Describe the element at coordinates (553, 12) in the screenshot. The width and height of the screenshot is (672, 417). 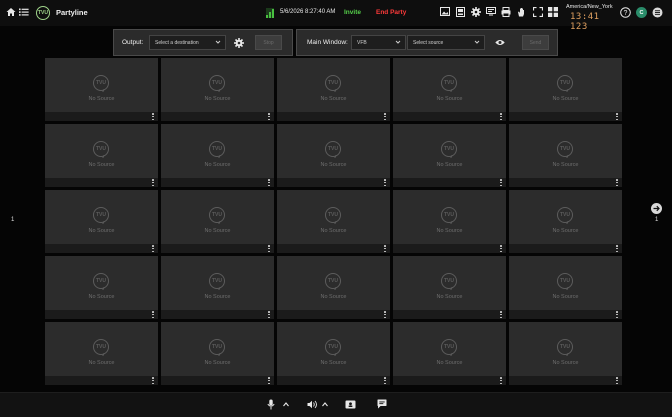
I see `grid-icon` at that location.